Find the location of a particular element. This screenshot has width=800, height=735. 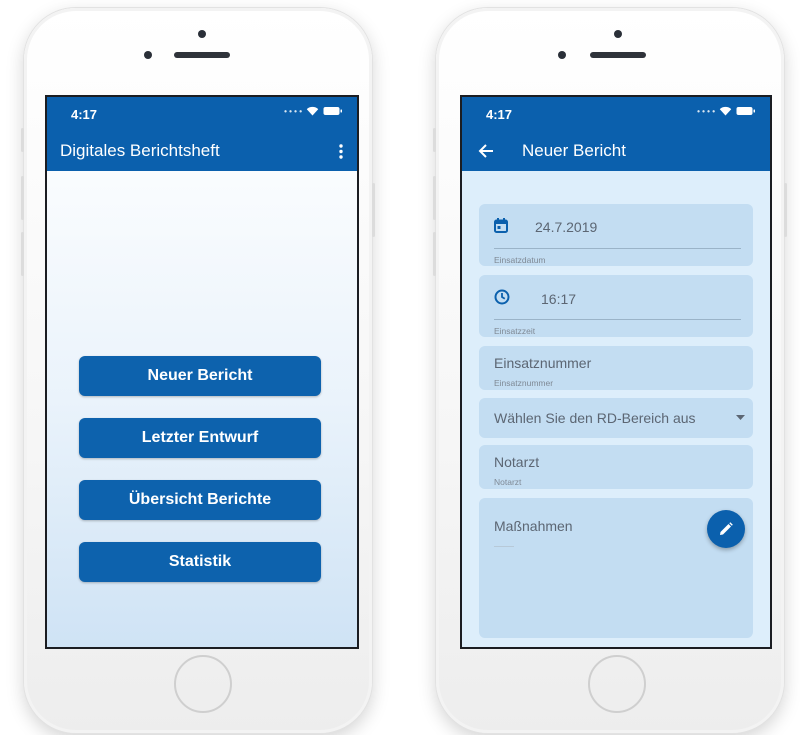

statistics-button: Statistik is located at coordinates (200, 562).